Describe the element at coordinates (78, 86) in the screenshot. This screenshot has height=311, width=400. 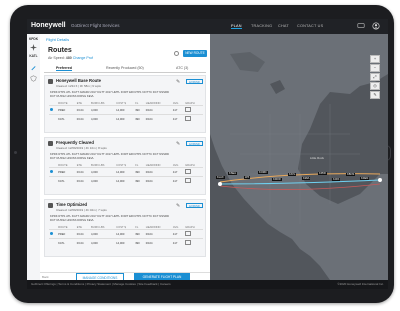
I see `route-meta: Cleared: 1234 ft | 3h 58m | 9 wpts` at that location.